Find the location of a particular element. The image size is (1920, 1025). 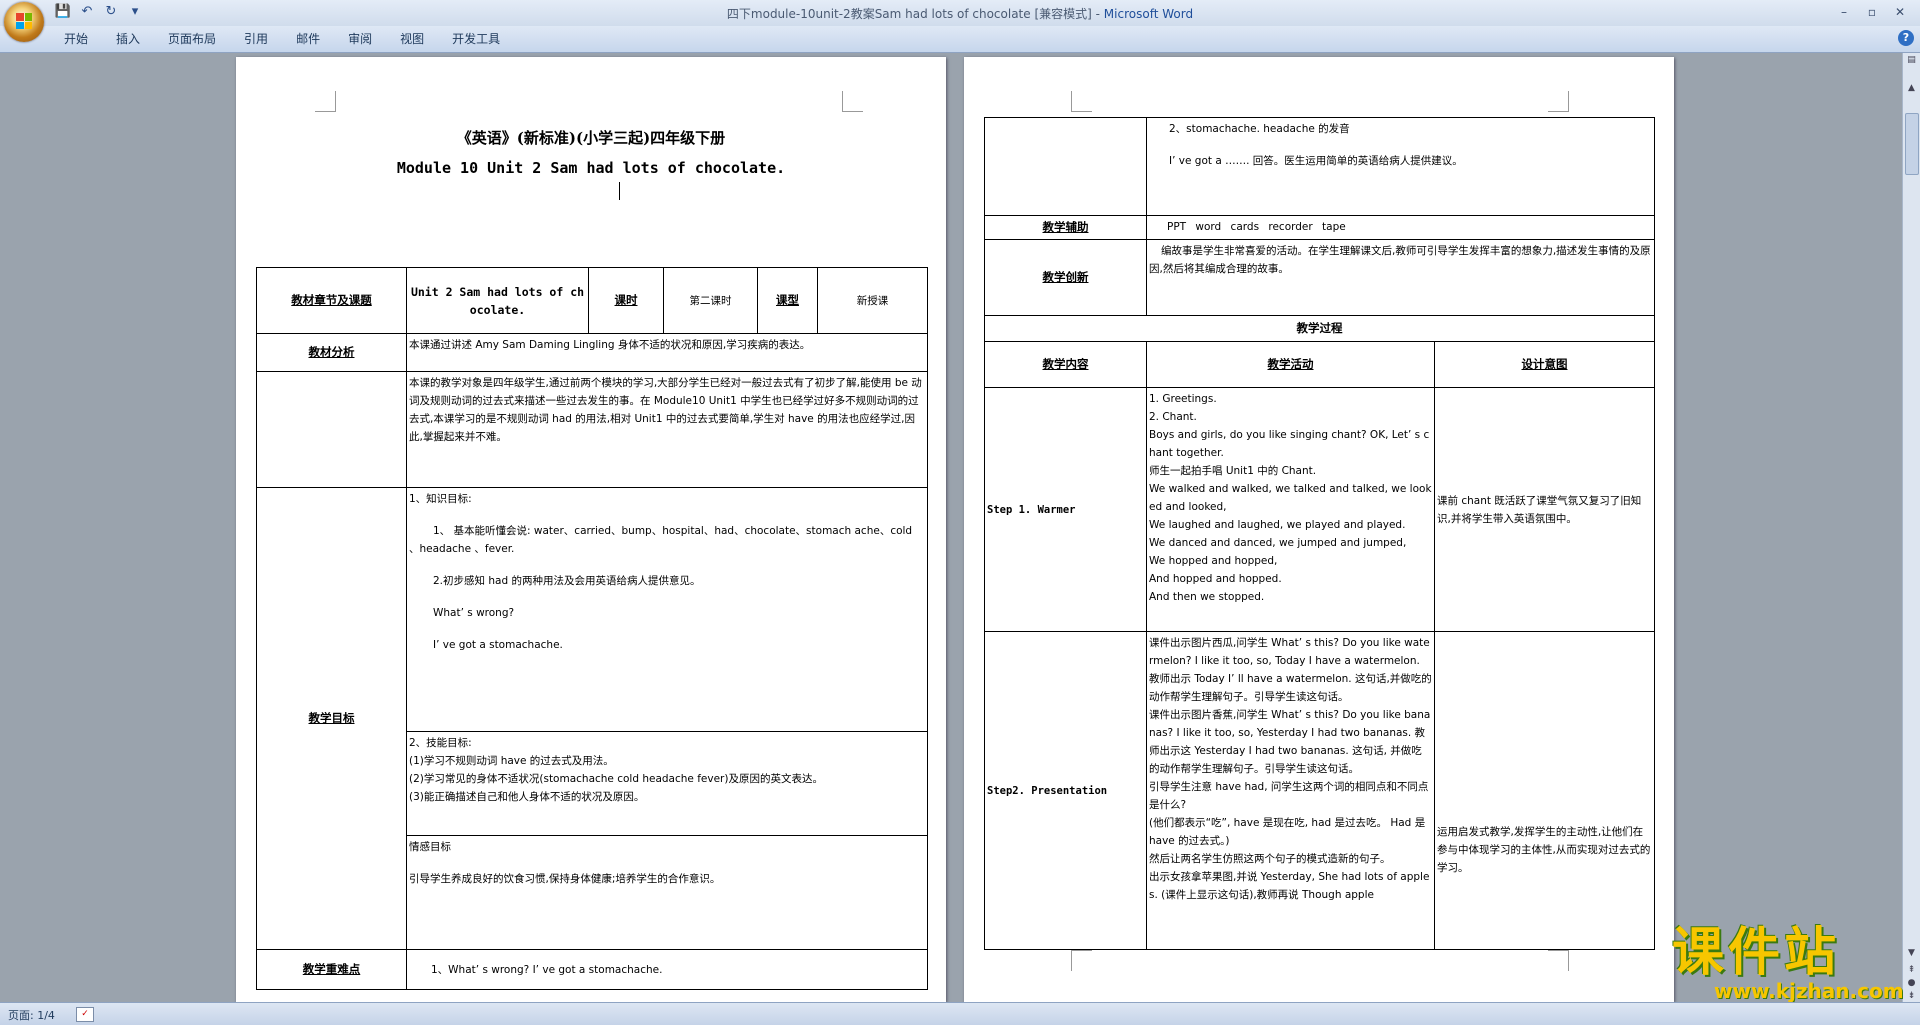

tab-home: 开始 is located at coordinates (76, 39).